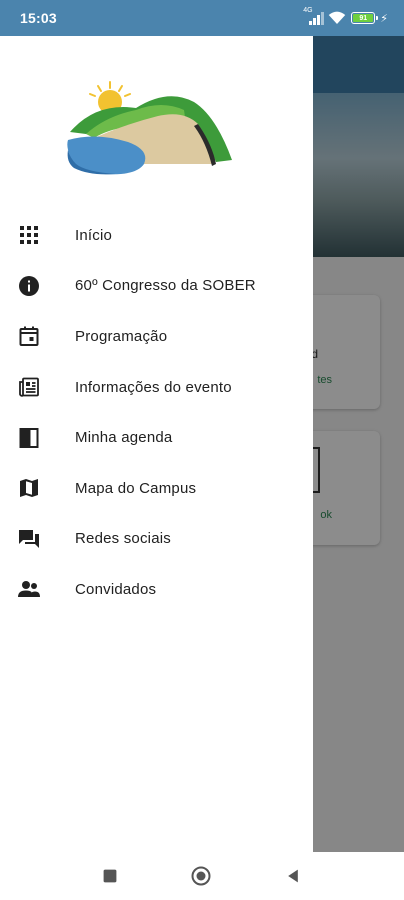  I want to click on menu-item-programacao: Programação, so click(156, 336).